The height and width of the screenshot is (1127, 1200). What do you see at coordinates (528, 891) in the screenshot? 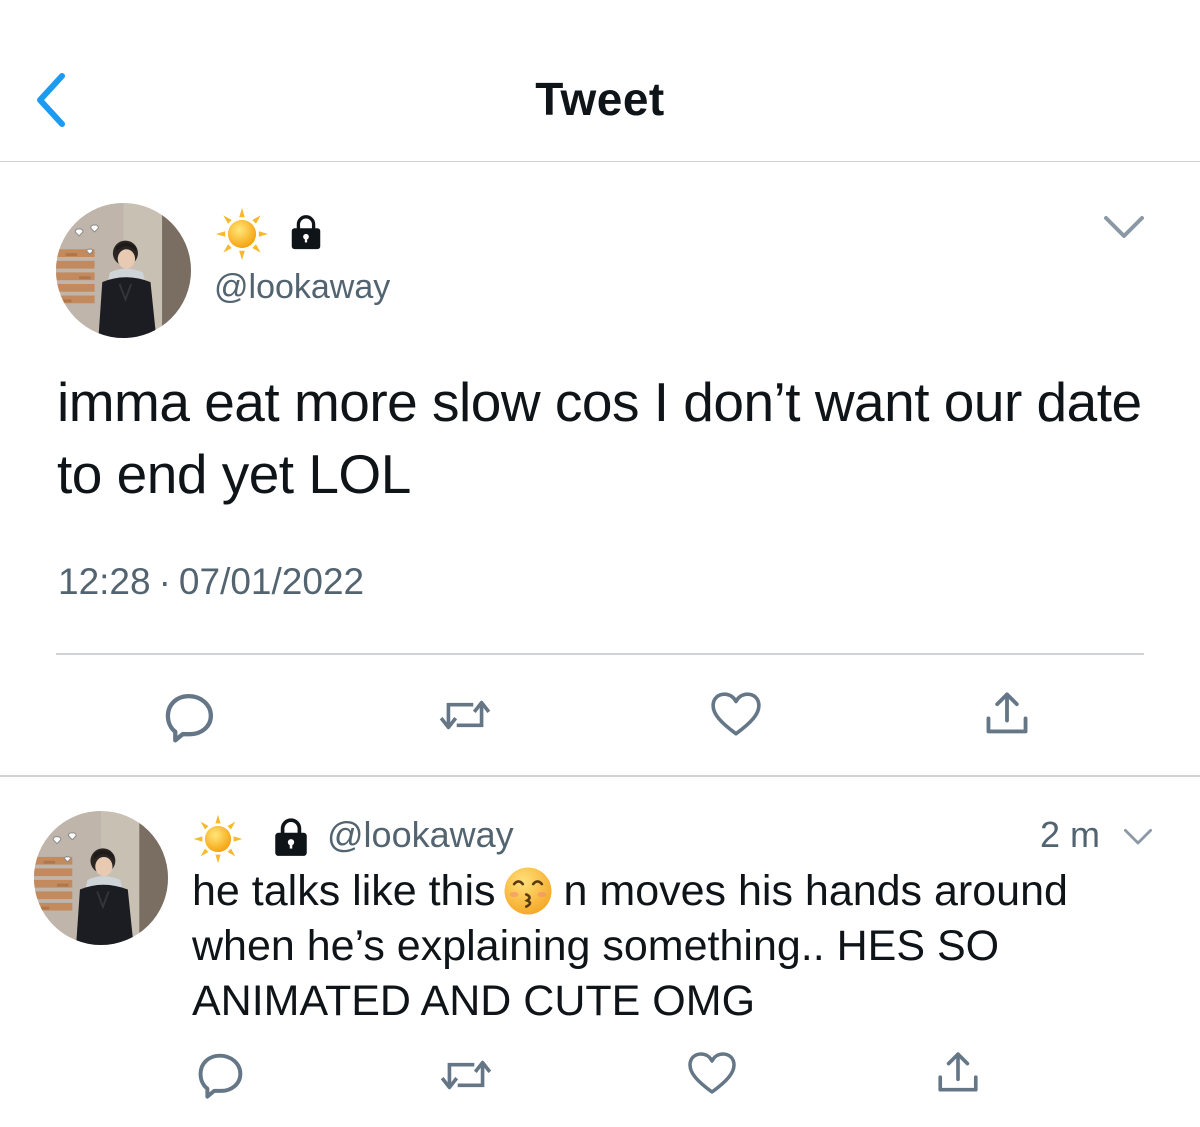
I see `kissing-emoji-icon` at bounding box center [528, 891].